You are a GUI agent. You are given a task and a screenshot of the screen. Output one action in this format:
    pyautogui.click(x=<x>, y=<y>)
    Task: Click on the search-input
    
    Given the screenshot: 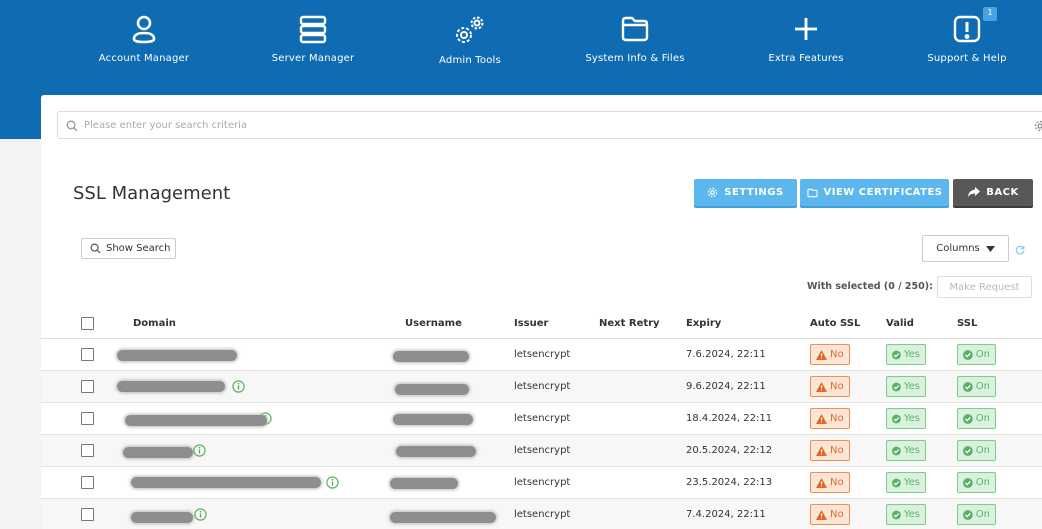 What is the action you would take?
    pyautogui.click(x=534, y=125)
    